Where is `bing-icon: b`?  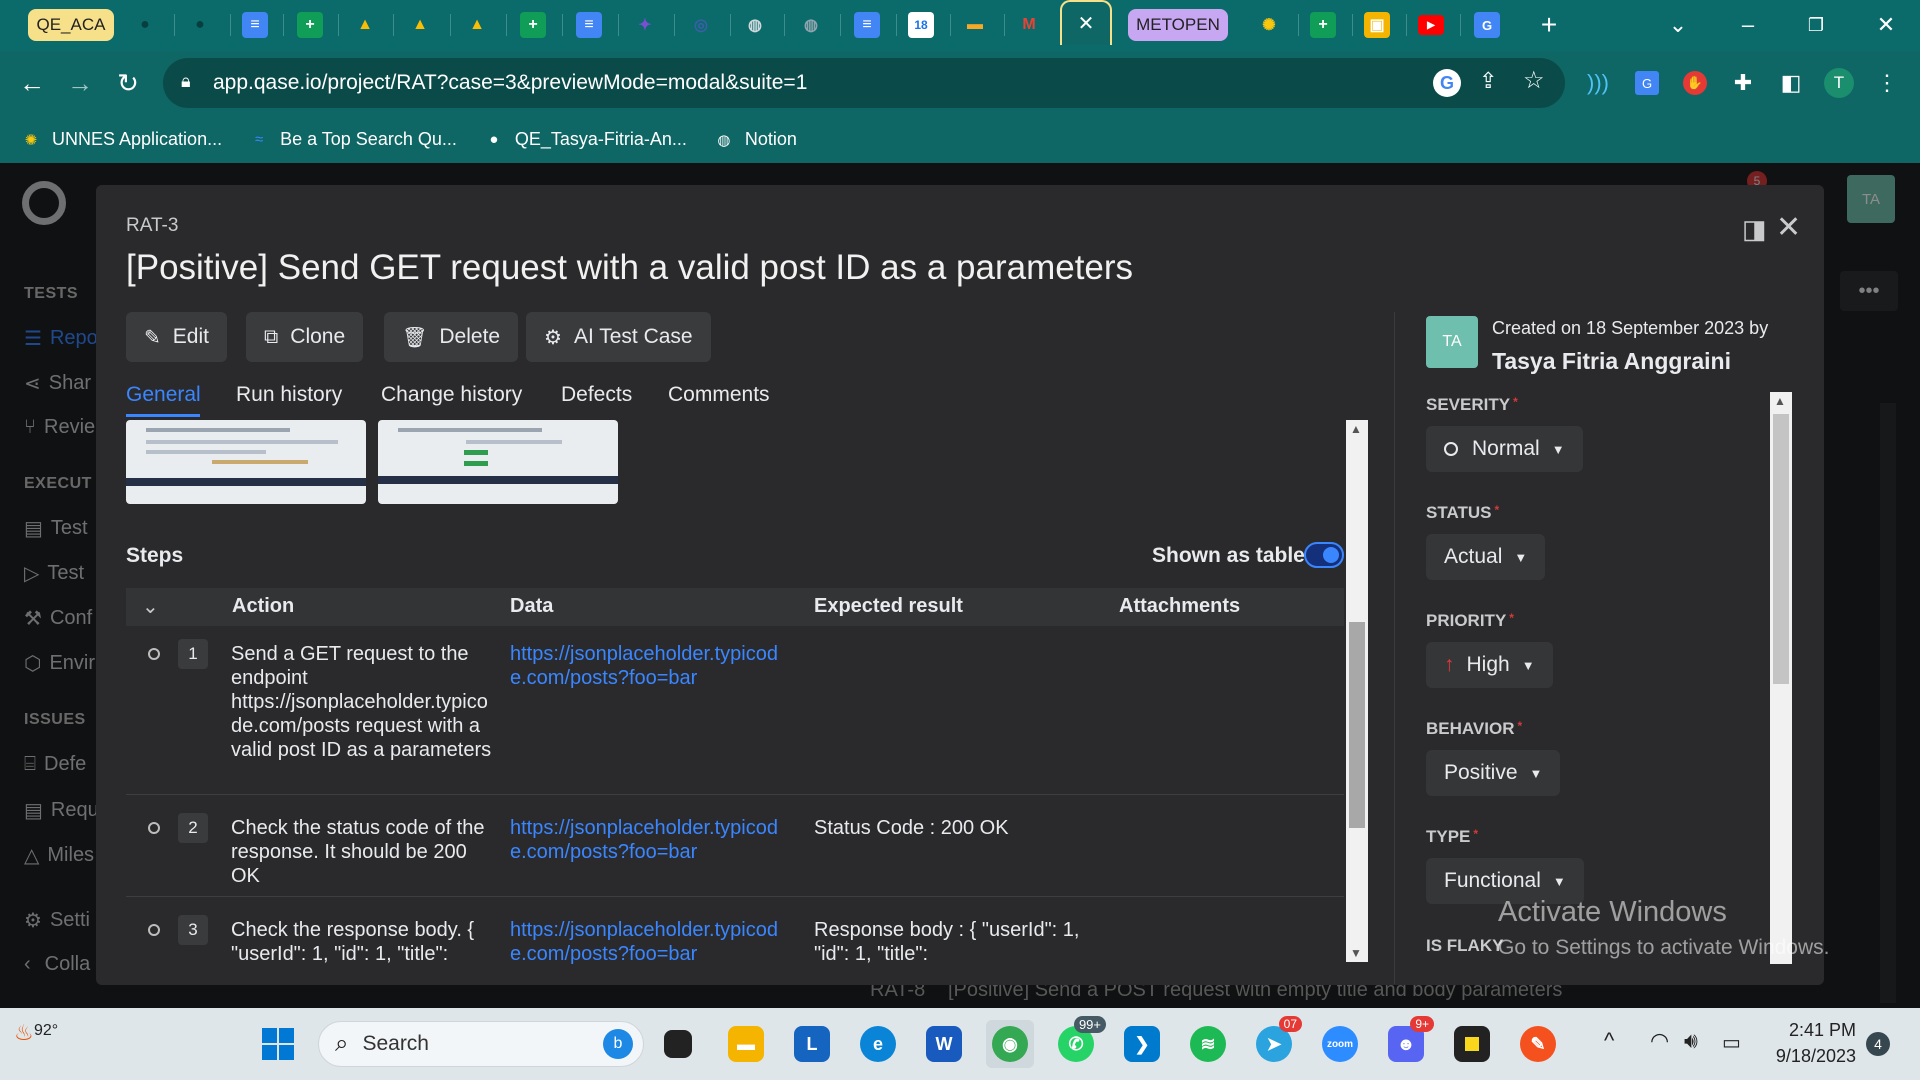
bing-icon: b is located at coordinates (618, 1044).